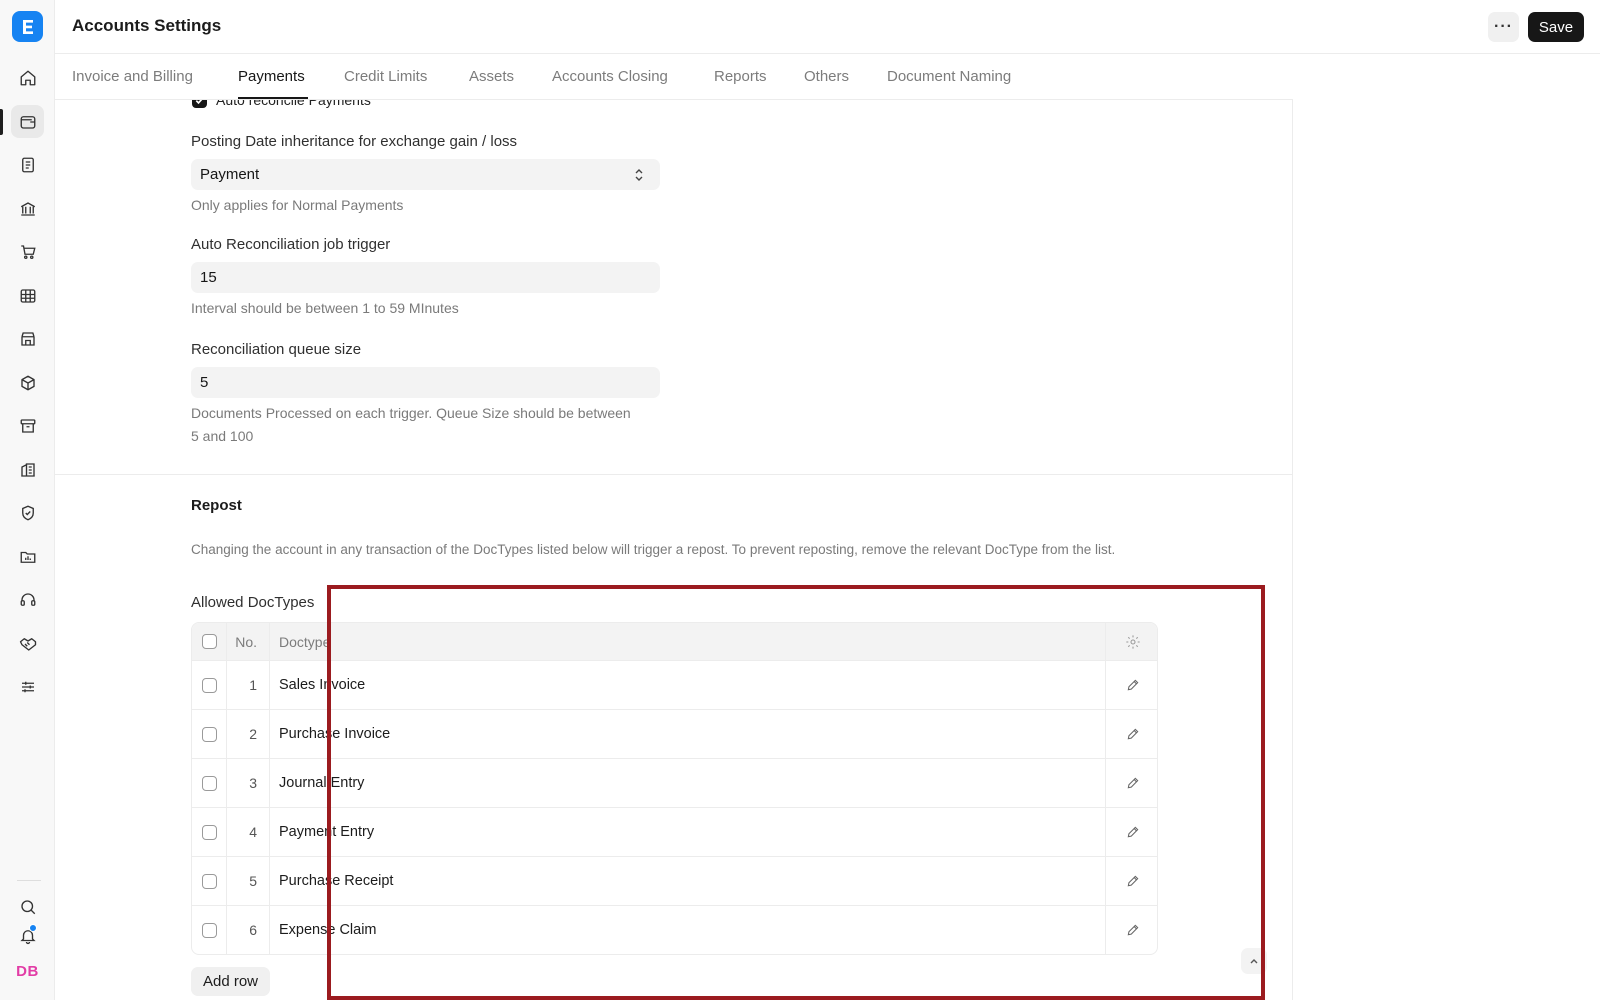  What do you see at coordinates (688, 930) in the screenshot?
I see `doctype-cell: Expense Claim` at bounding box center [688, 930].